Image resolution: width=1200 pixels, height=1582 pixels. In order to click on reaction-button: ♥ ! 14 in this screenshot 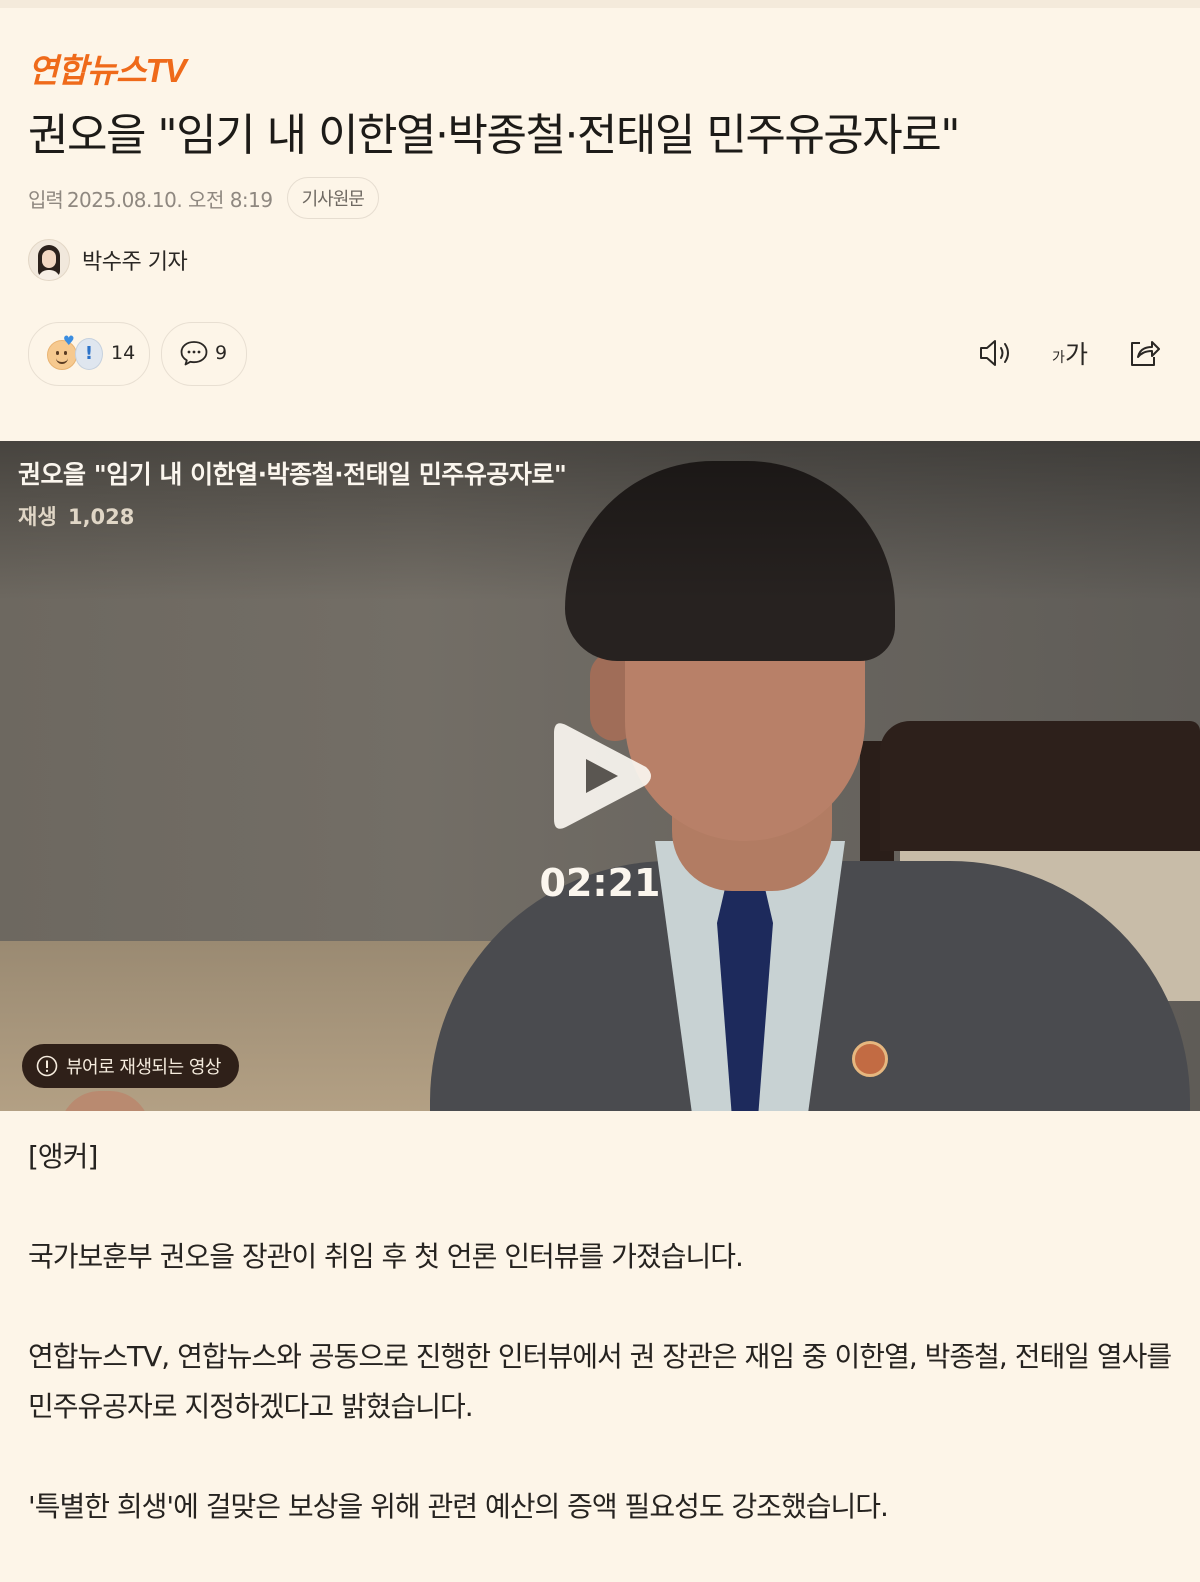, I will do `click(89, 354)`.